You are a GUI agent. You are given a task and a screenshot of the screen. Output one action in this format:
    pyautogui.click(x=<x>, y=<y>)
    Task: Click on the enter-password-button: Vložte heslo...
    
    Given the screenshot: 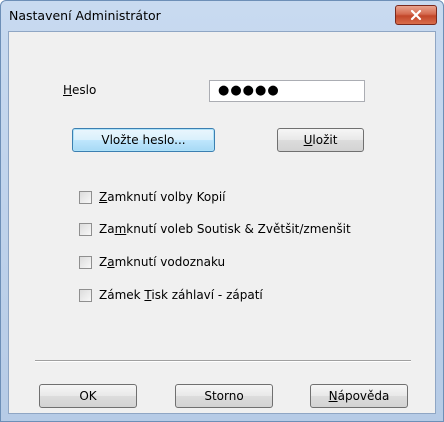 What is the action you would take?
    pyautogui.click(x=143, y=140)
    